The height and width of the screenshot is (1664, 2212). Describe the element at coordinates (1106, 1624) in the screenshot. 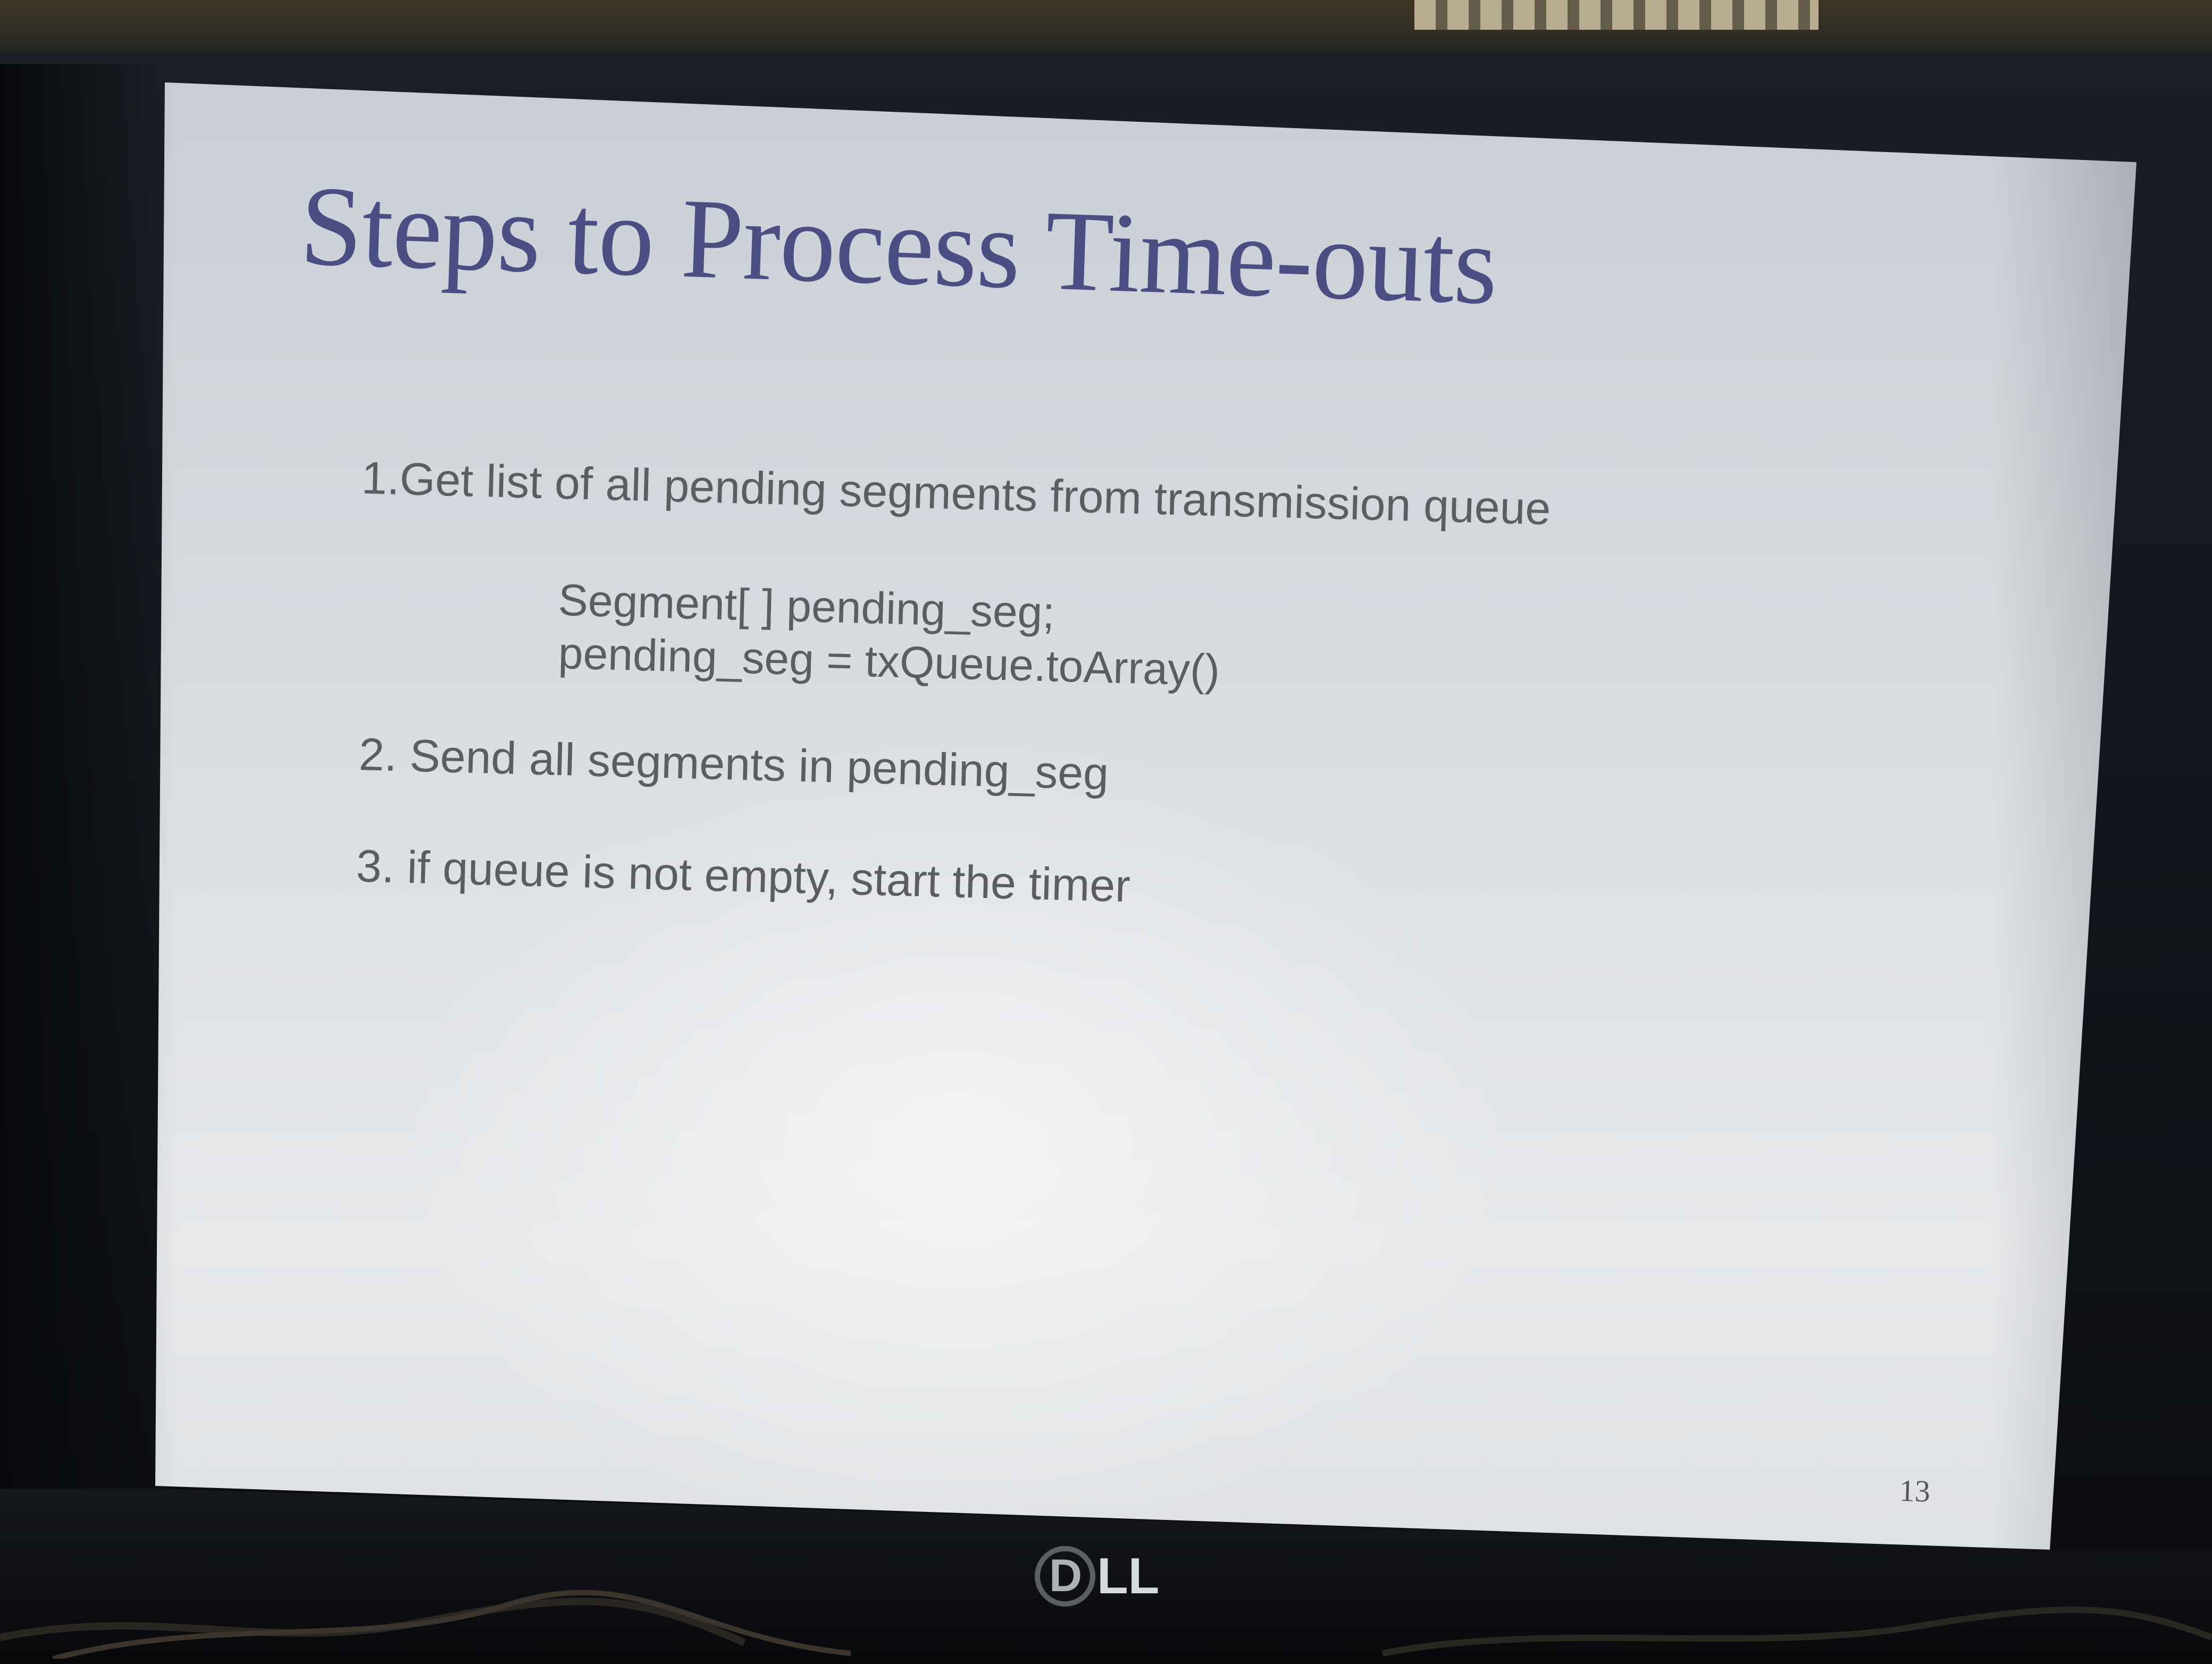

I see `desk-cables` at that location.